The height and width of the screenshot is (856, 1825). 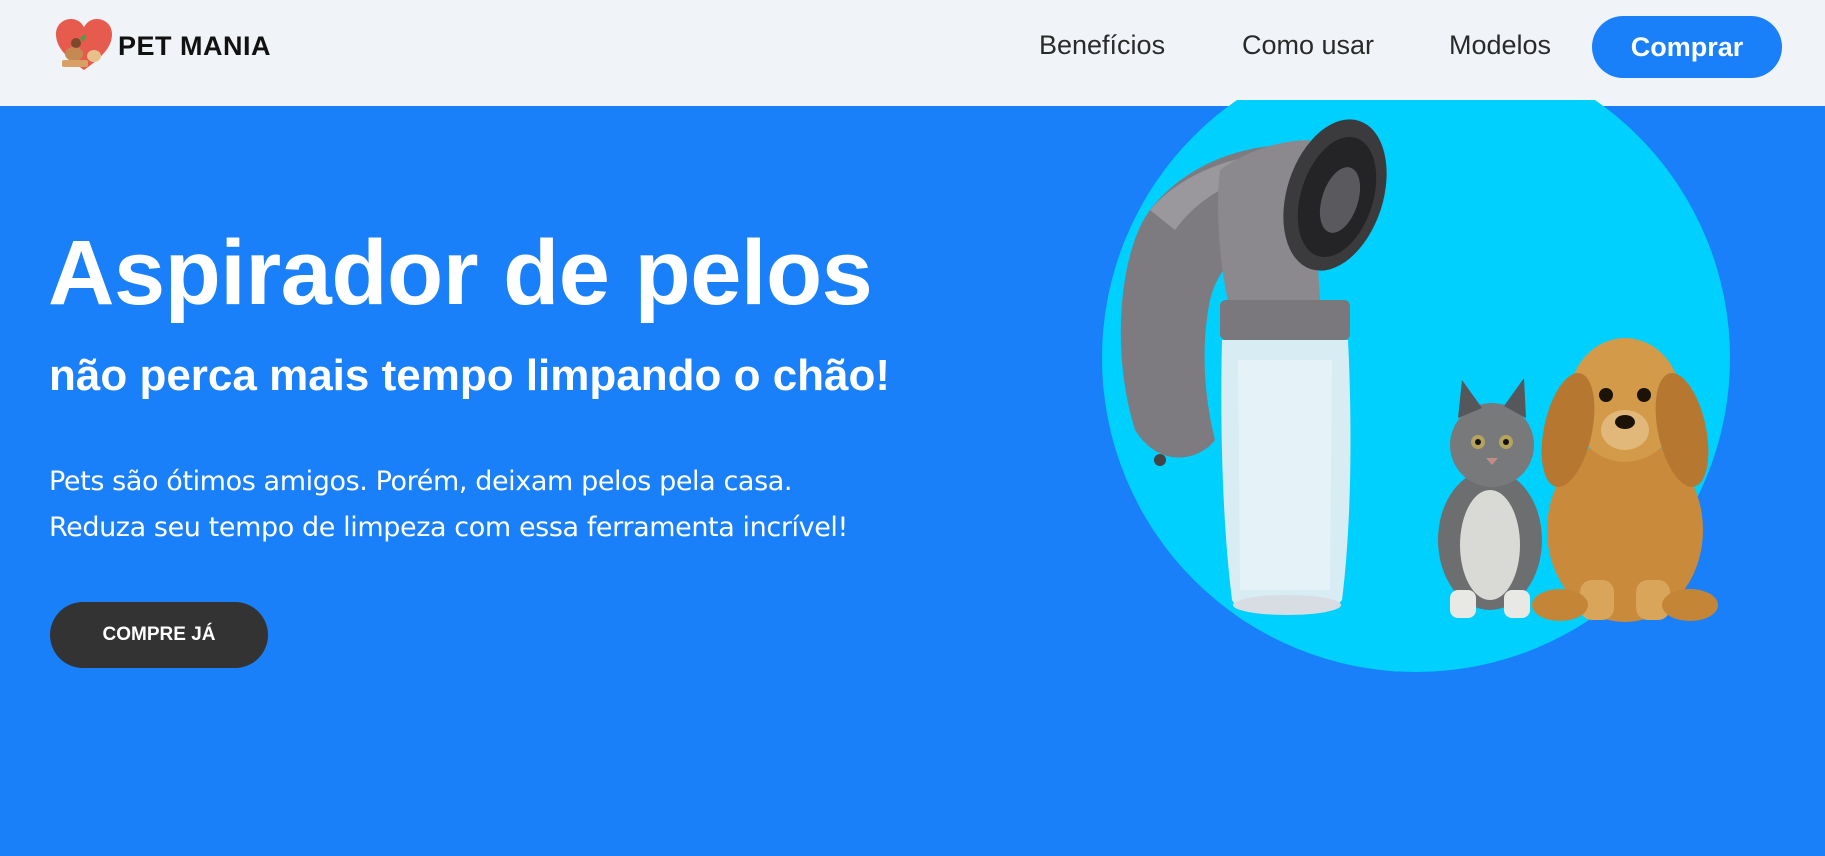 What do you see at coordinates (1308, 45) in the screenshot?
I see `nav-link-como-usar: Como usar` at bounding box center [1308, 45].